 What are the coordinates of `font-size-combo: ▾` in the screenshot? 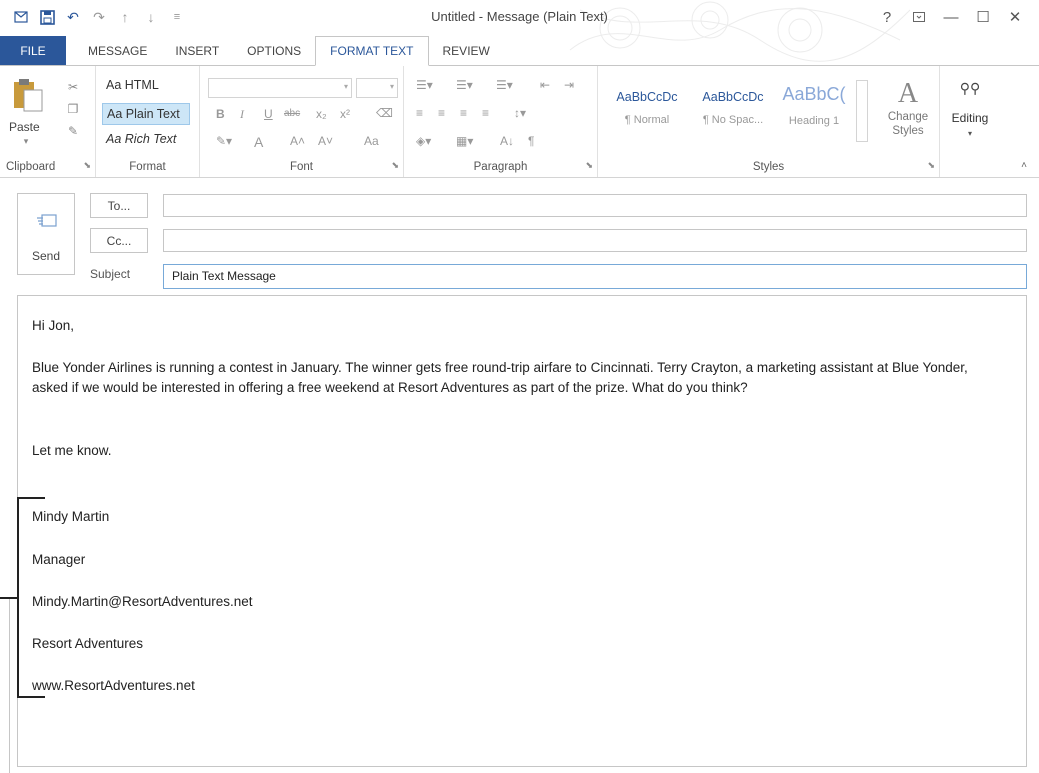 It's located at (377, 88).